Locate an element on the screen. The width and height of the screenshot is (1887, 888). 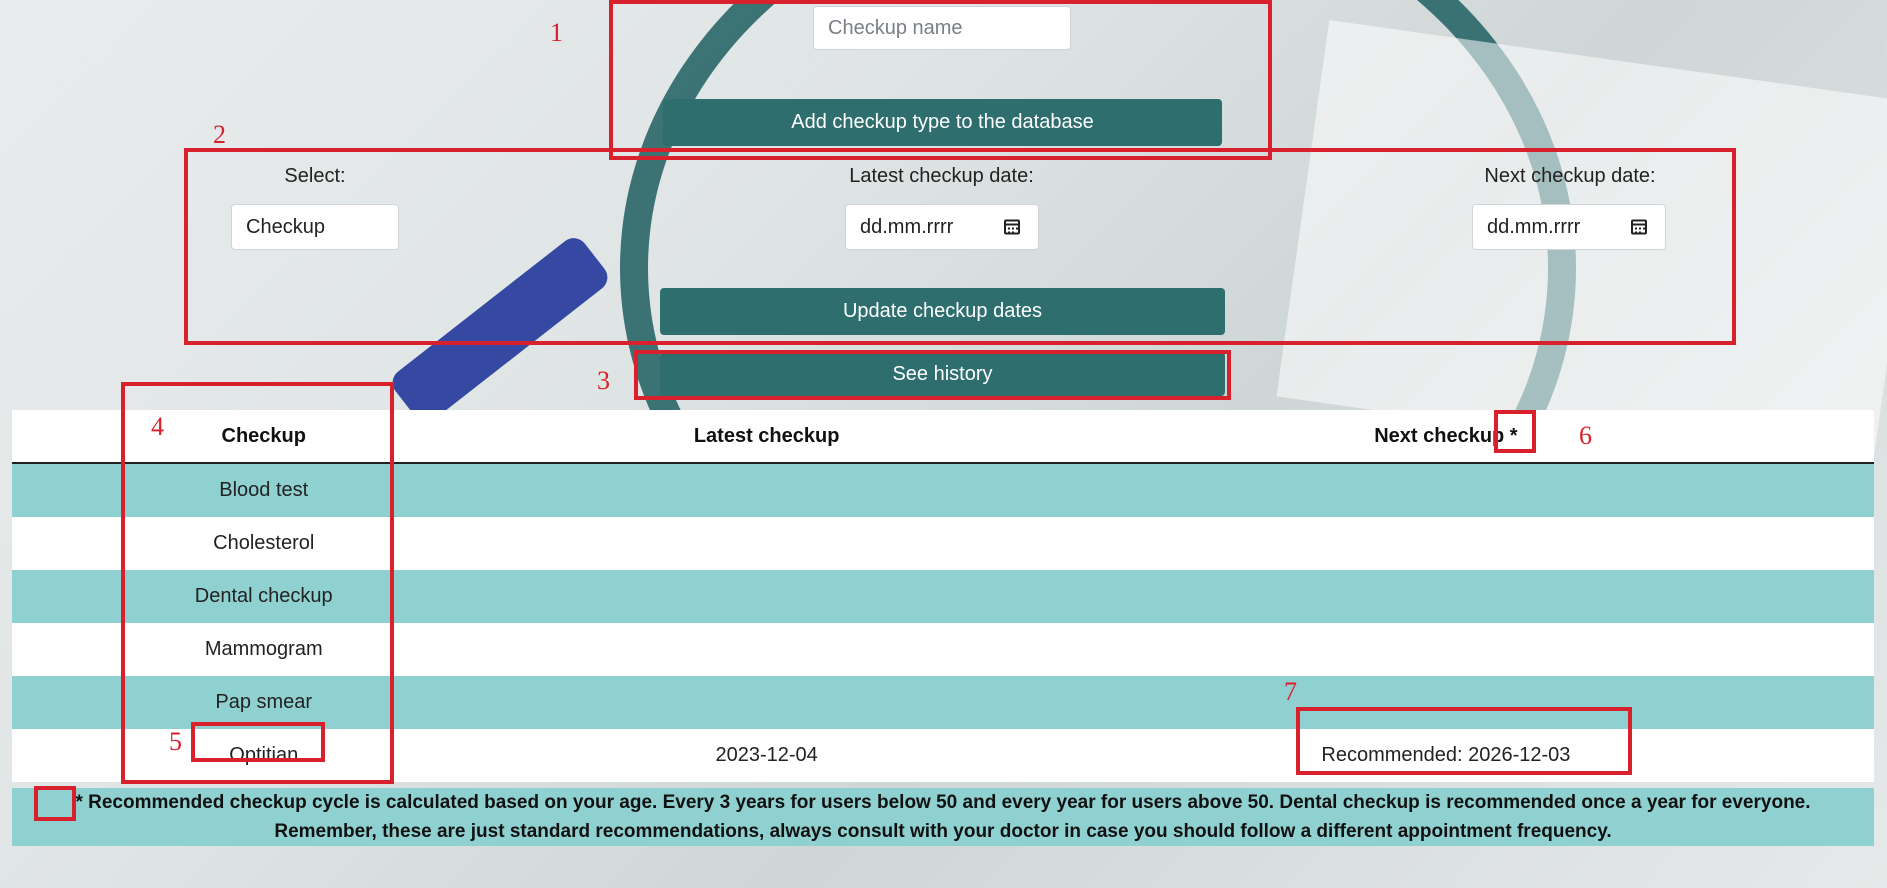
annotation-number-2: 2 is located at coordinates (219, 134).